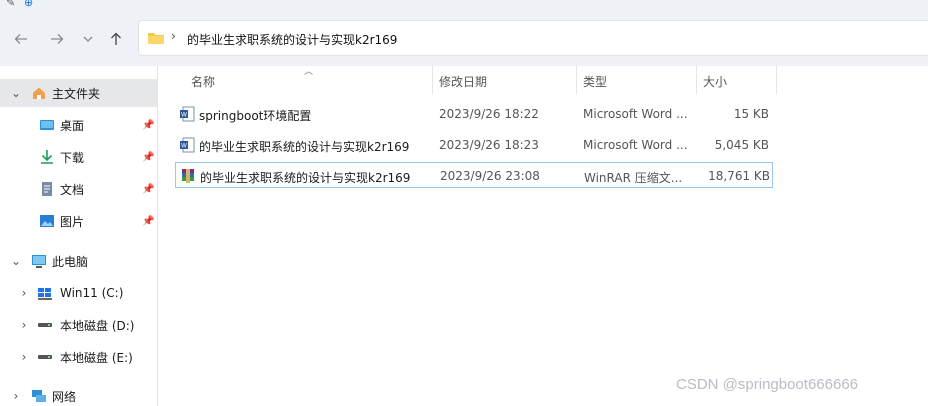 This screenshot has height=406, width=928. I want to click on arrow-left-icon, so click(20, 39).